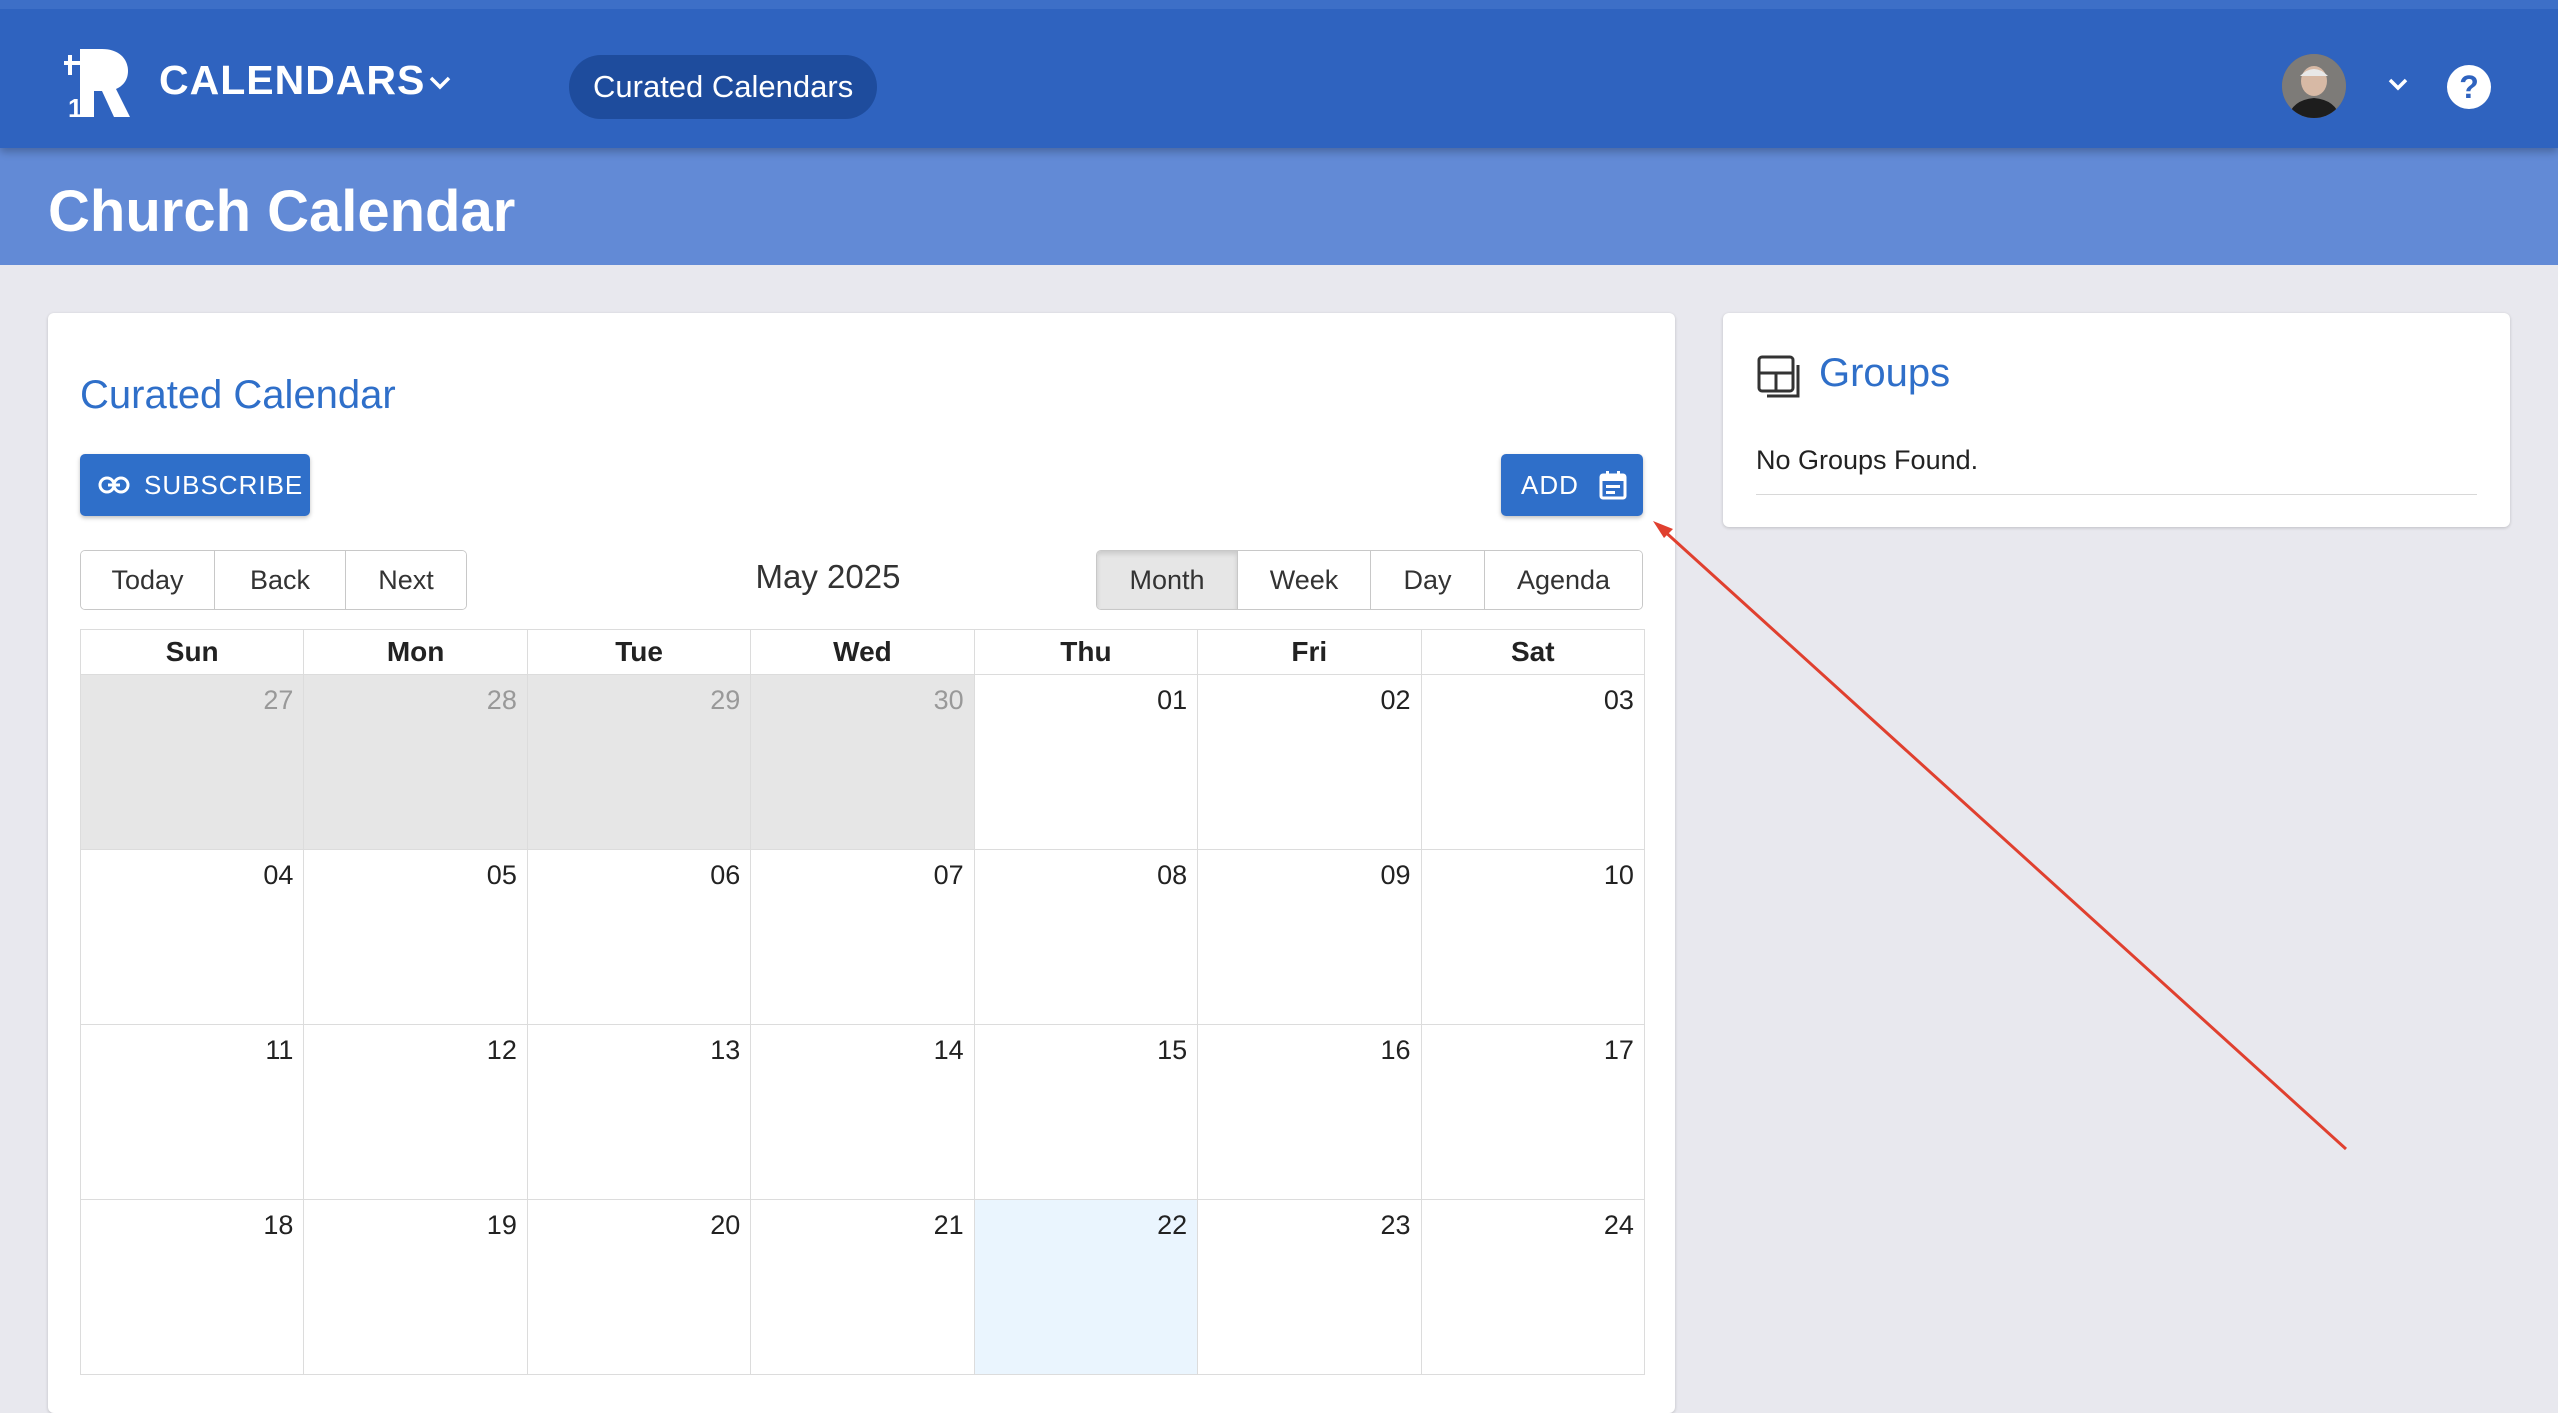 The image size is (2558, 1413). Describe the element at coordinates (1279, 206) in the screenshot. I see `page-header: Church Calendar` at that location.